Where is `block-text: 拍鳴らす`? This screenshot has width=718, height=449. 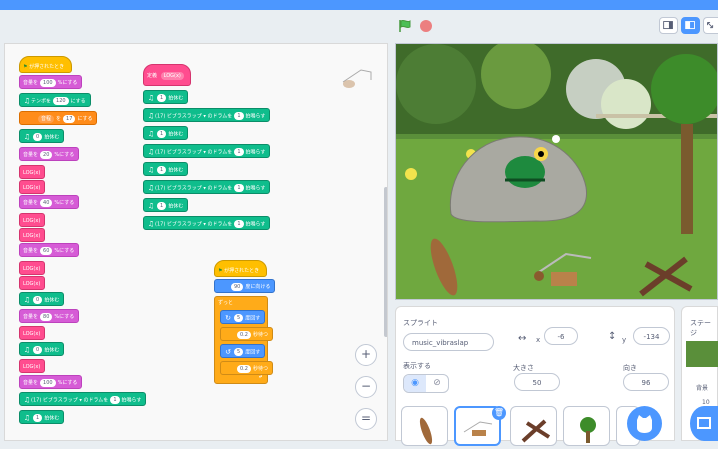 block-text: 拍鳴らす is located at coordinates (131, 400).